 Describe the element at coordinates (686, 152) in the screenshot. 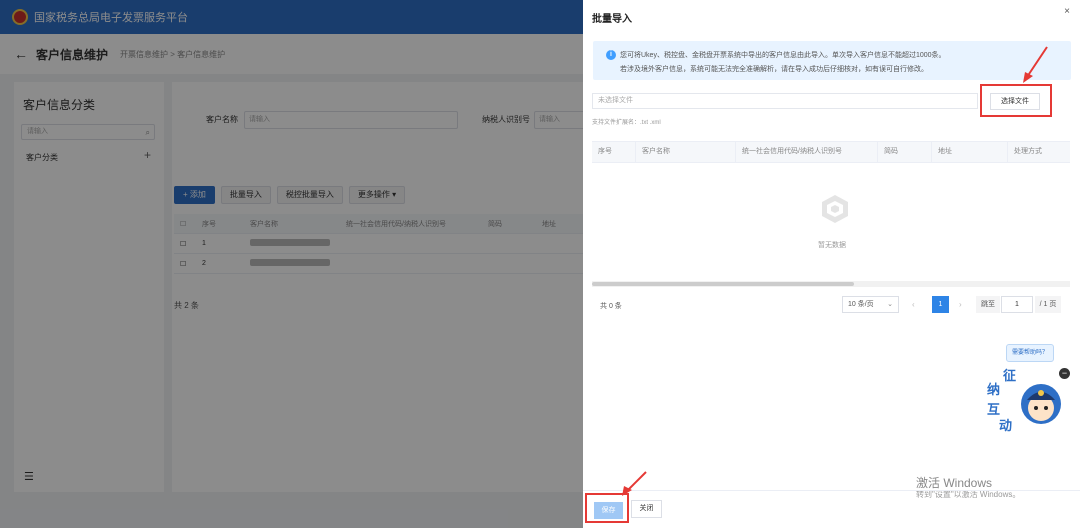

I see `column-header: 客户名称` at that location.